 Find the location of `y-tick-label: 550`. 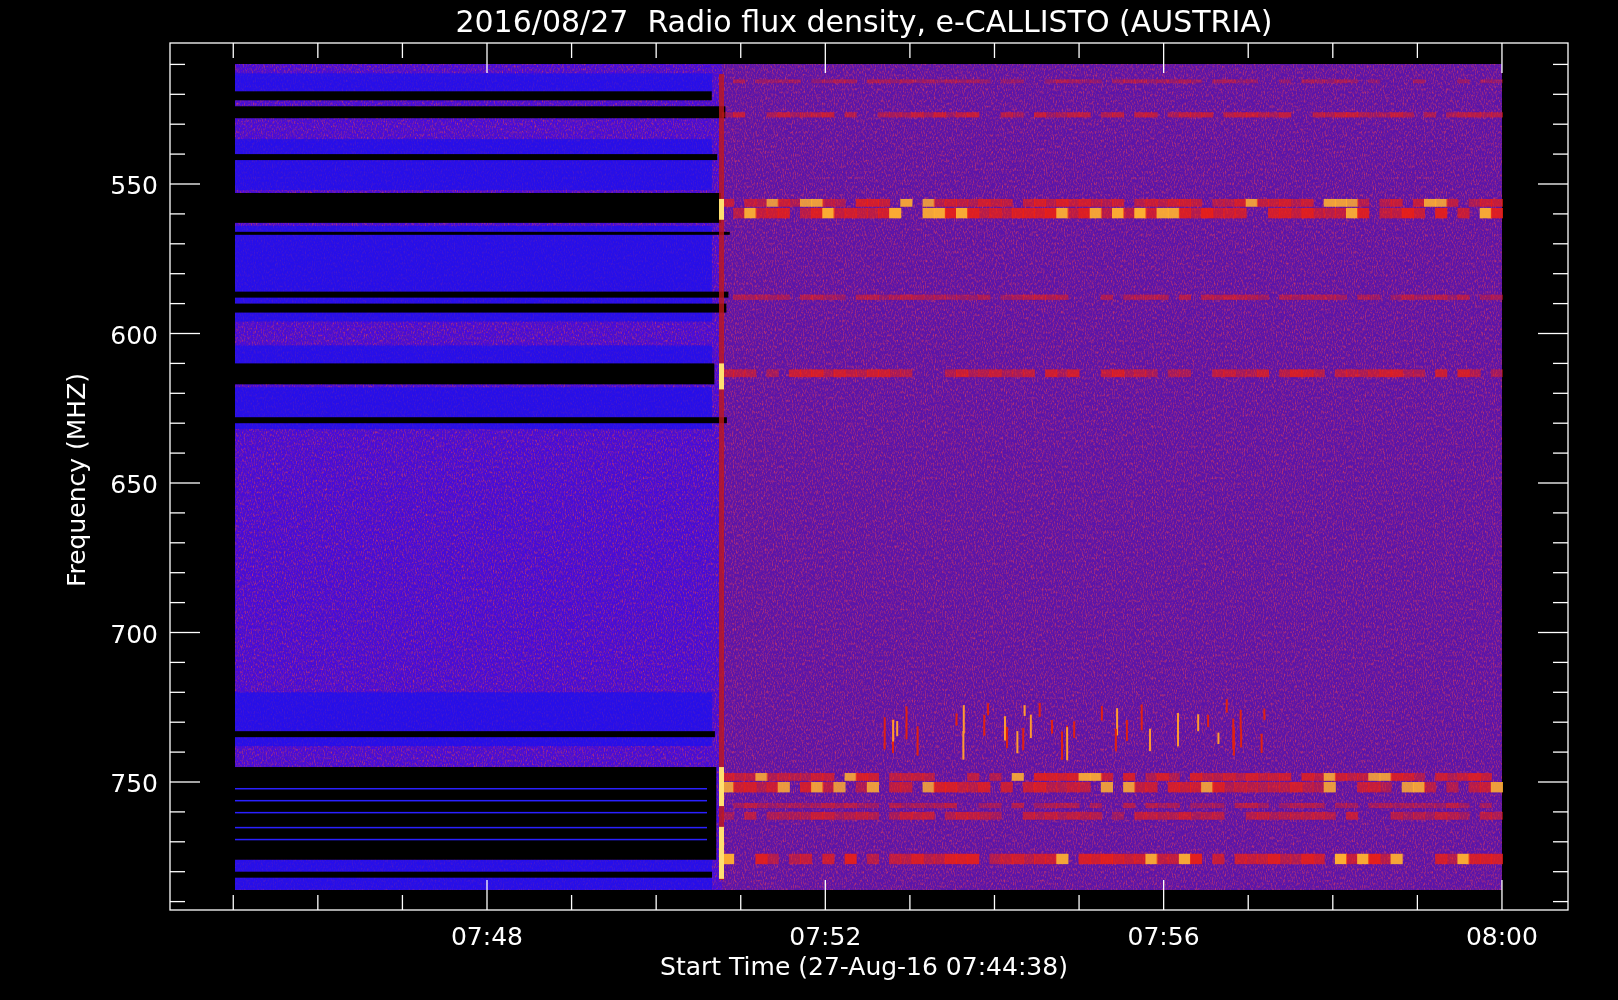

y-tick-label: 550 is located at coordinates (134, 185).